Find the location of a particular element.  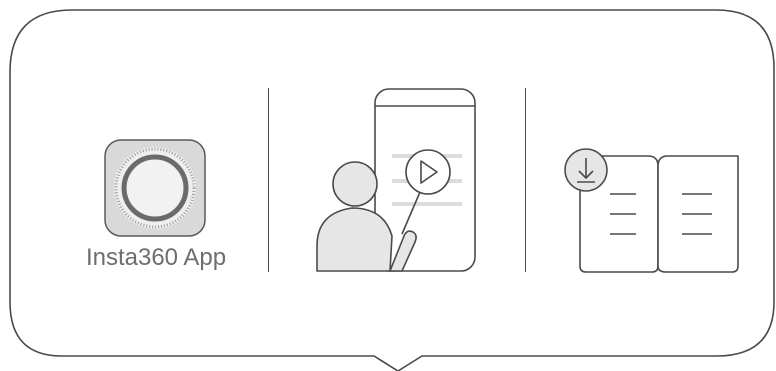

insta360-app-option: Insta360 App is located at coordinates (156, 213).